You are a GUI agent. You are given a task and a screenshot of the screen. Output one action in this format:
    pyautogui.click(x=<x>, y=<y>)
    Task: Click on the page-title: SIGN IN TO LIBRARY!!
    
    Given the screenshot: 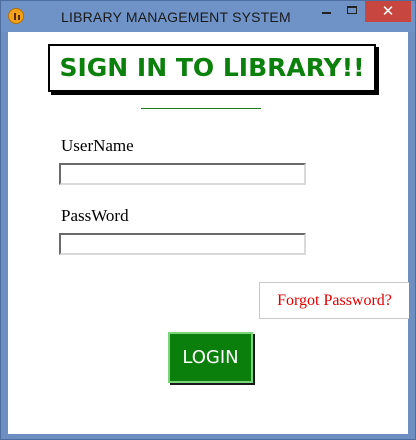 What is the action you would take?
    pyautogui.click(x=212, y=68)
    